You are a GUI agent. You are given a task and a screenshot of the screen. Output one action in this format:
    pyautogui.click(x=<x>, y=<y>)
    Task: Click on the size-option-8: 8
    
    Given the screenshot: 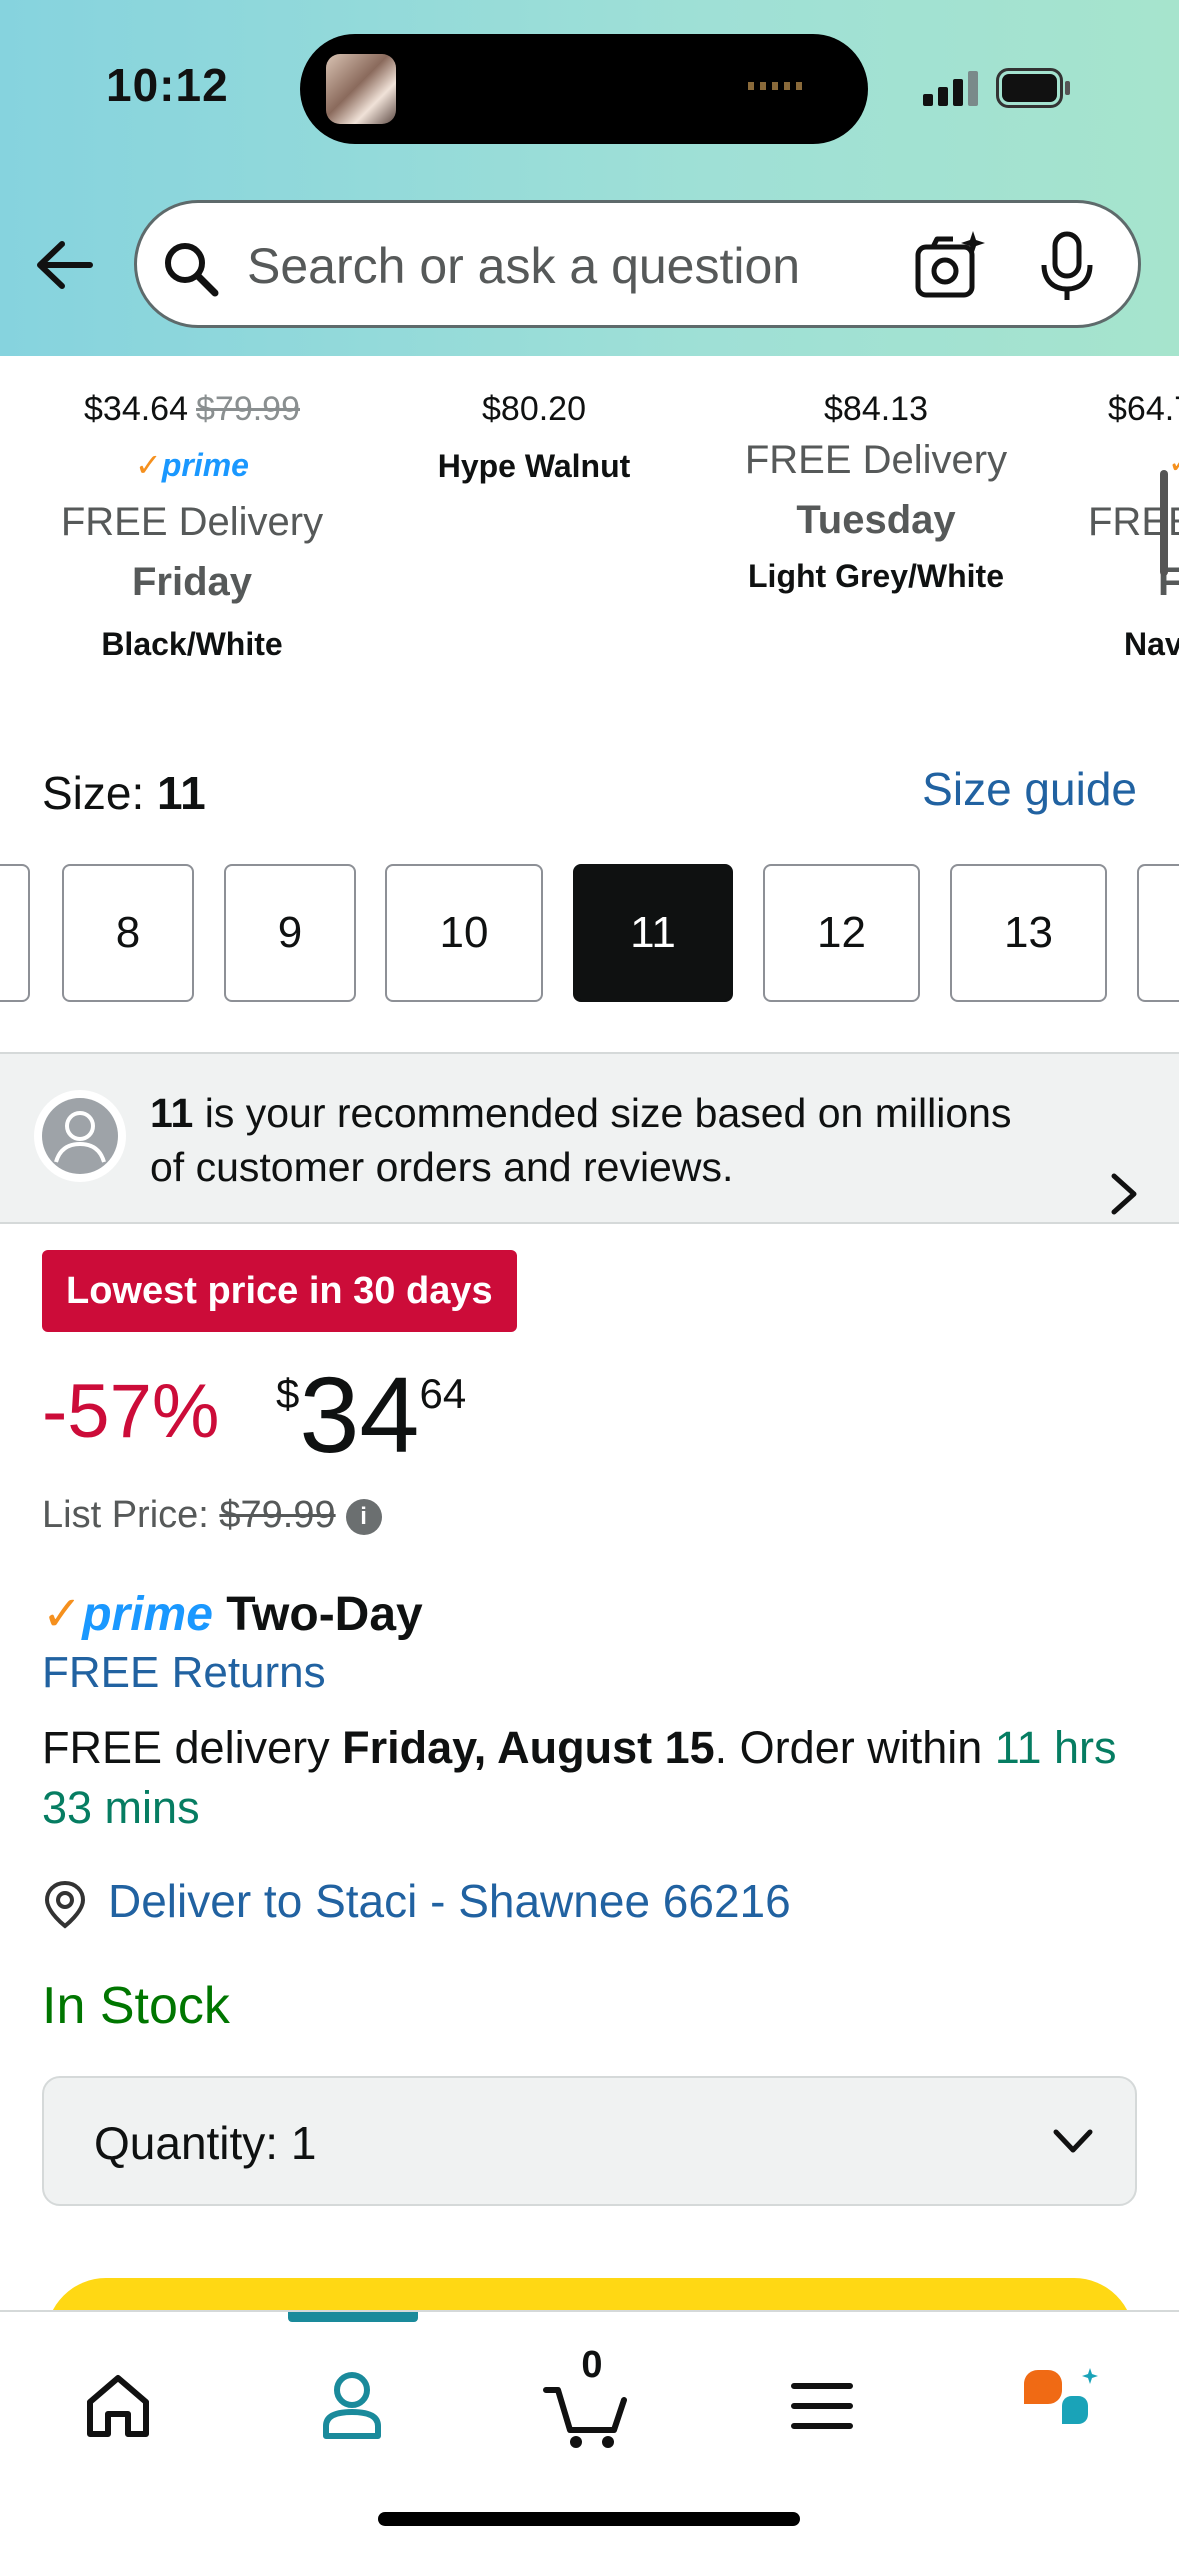 What is the action you would take?
    pyautogui.click(x=128, y=933)
    